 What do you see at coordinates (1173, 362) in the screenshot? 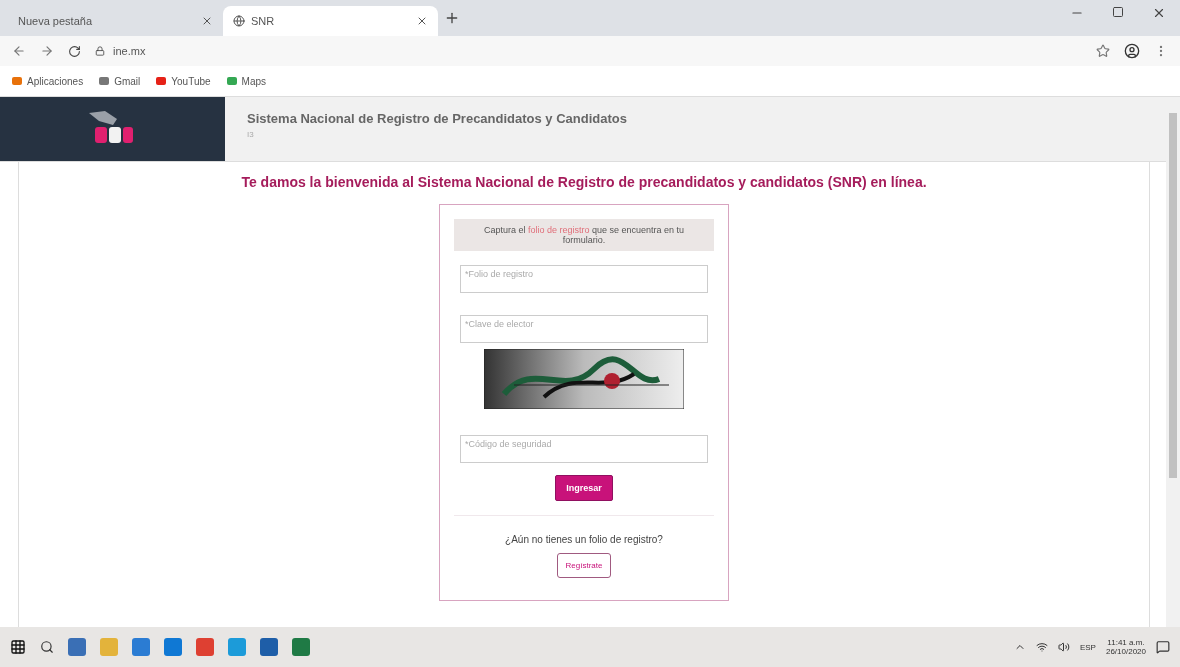
I see `scrollbar` at bounding box center [1173, 362].